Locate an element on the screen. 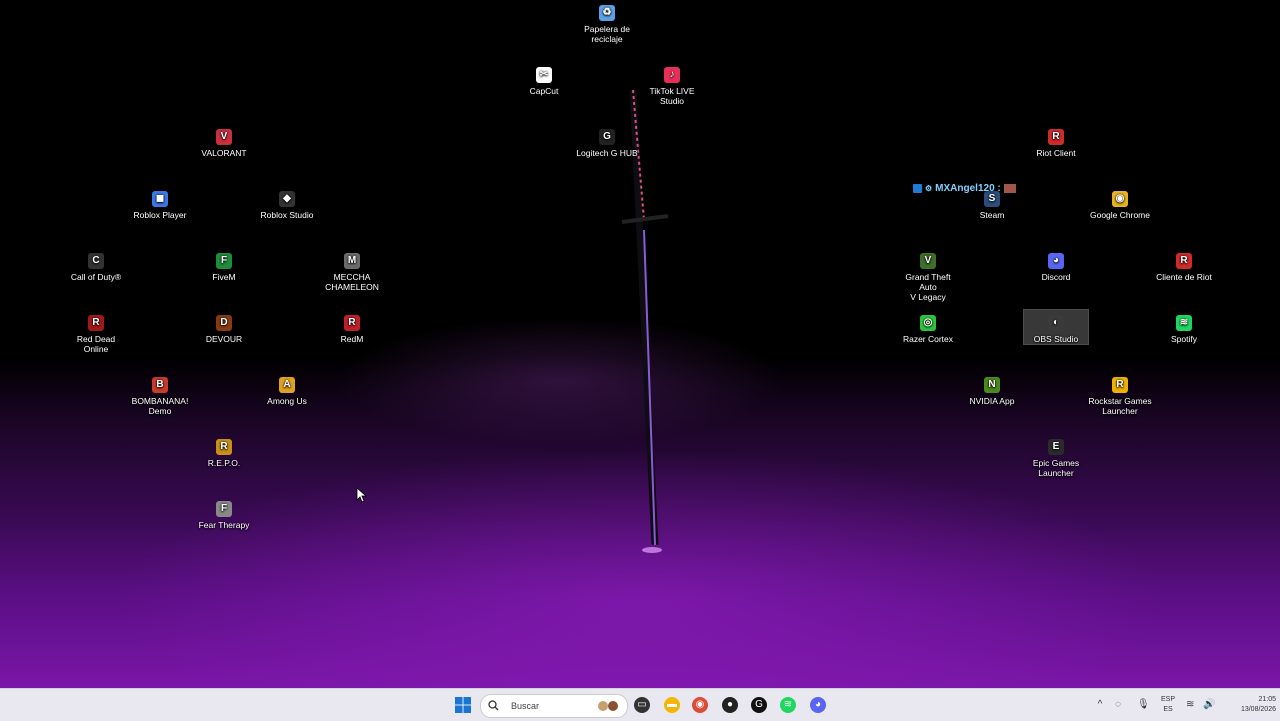 The height and width of the screenshot is (721, 1280). desktop-icon-fivem: F FiveM is located at coordinates (224, 265).